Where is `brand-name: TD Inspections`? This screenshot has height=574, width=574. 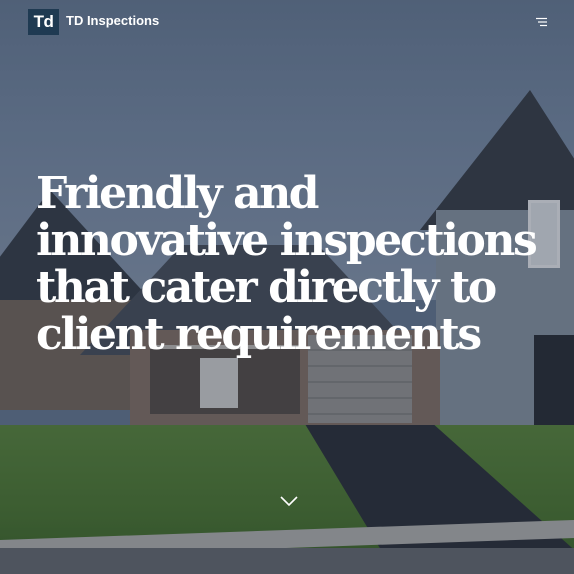 brand-name: TD Inspections is located at coordinates (112, 21).